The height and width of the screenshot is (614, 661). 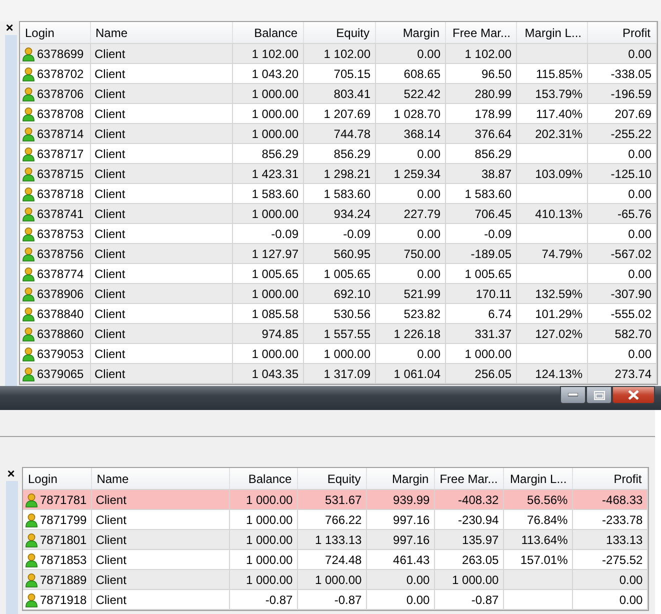 I want to click on table-cell: 6378714, so click(x=60, y=133).